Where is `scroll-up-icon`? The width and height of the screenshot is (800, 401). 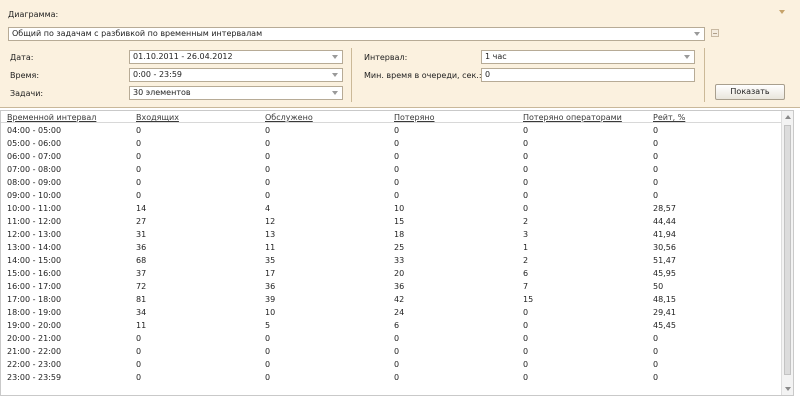 scroll-up-icon is located at coordinates (788, 117).